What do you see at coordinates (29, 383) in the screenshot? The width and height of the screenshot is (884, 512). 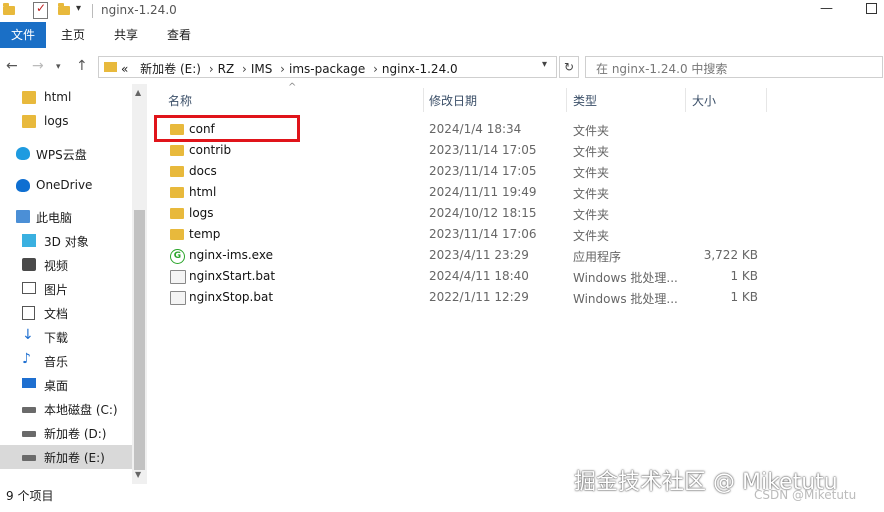 I see `desktop-icon` at bounding box center [29, 383].